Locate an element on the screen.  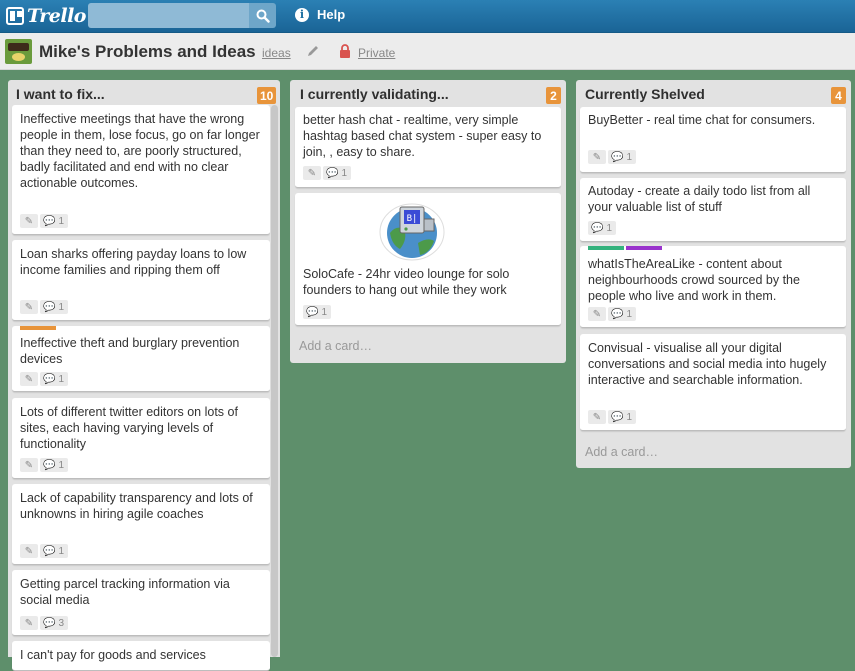
board-header: Mike's Problems and Ideas ideas Private is located at coordinates (427, 51).